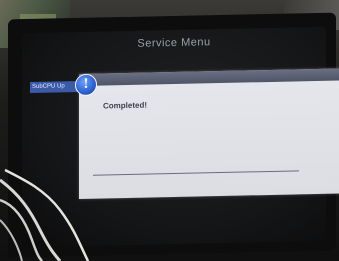 The image size is (339, 261). I want to click on dialog-titlebar, so click(209, 77).